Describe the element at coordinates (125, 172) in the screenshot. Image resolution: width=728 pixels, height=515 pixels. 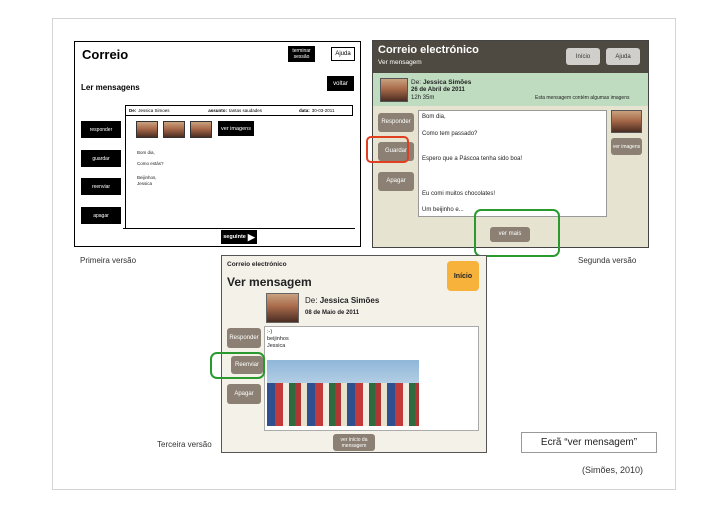
I see `content-divider` at that location.